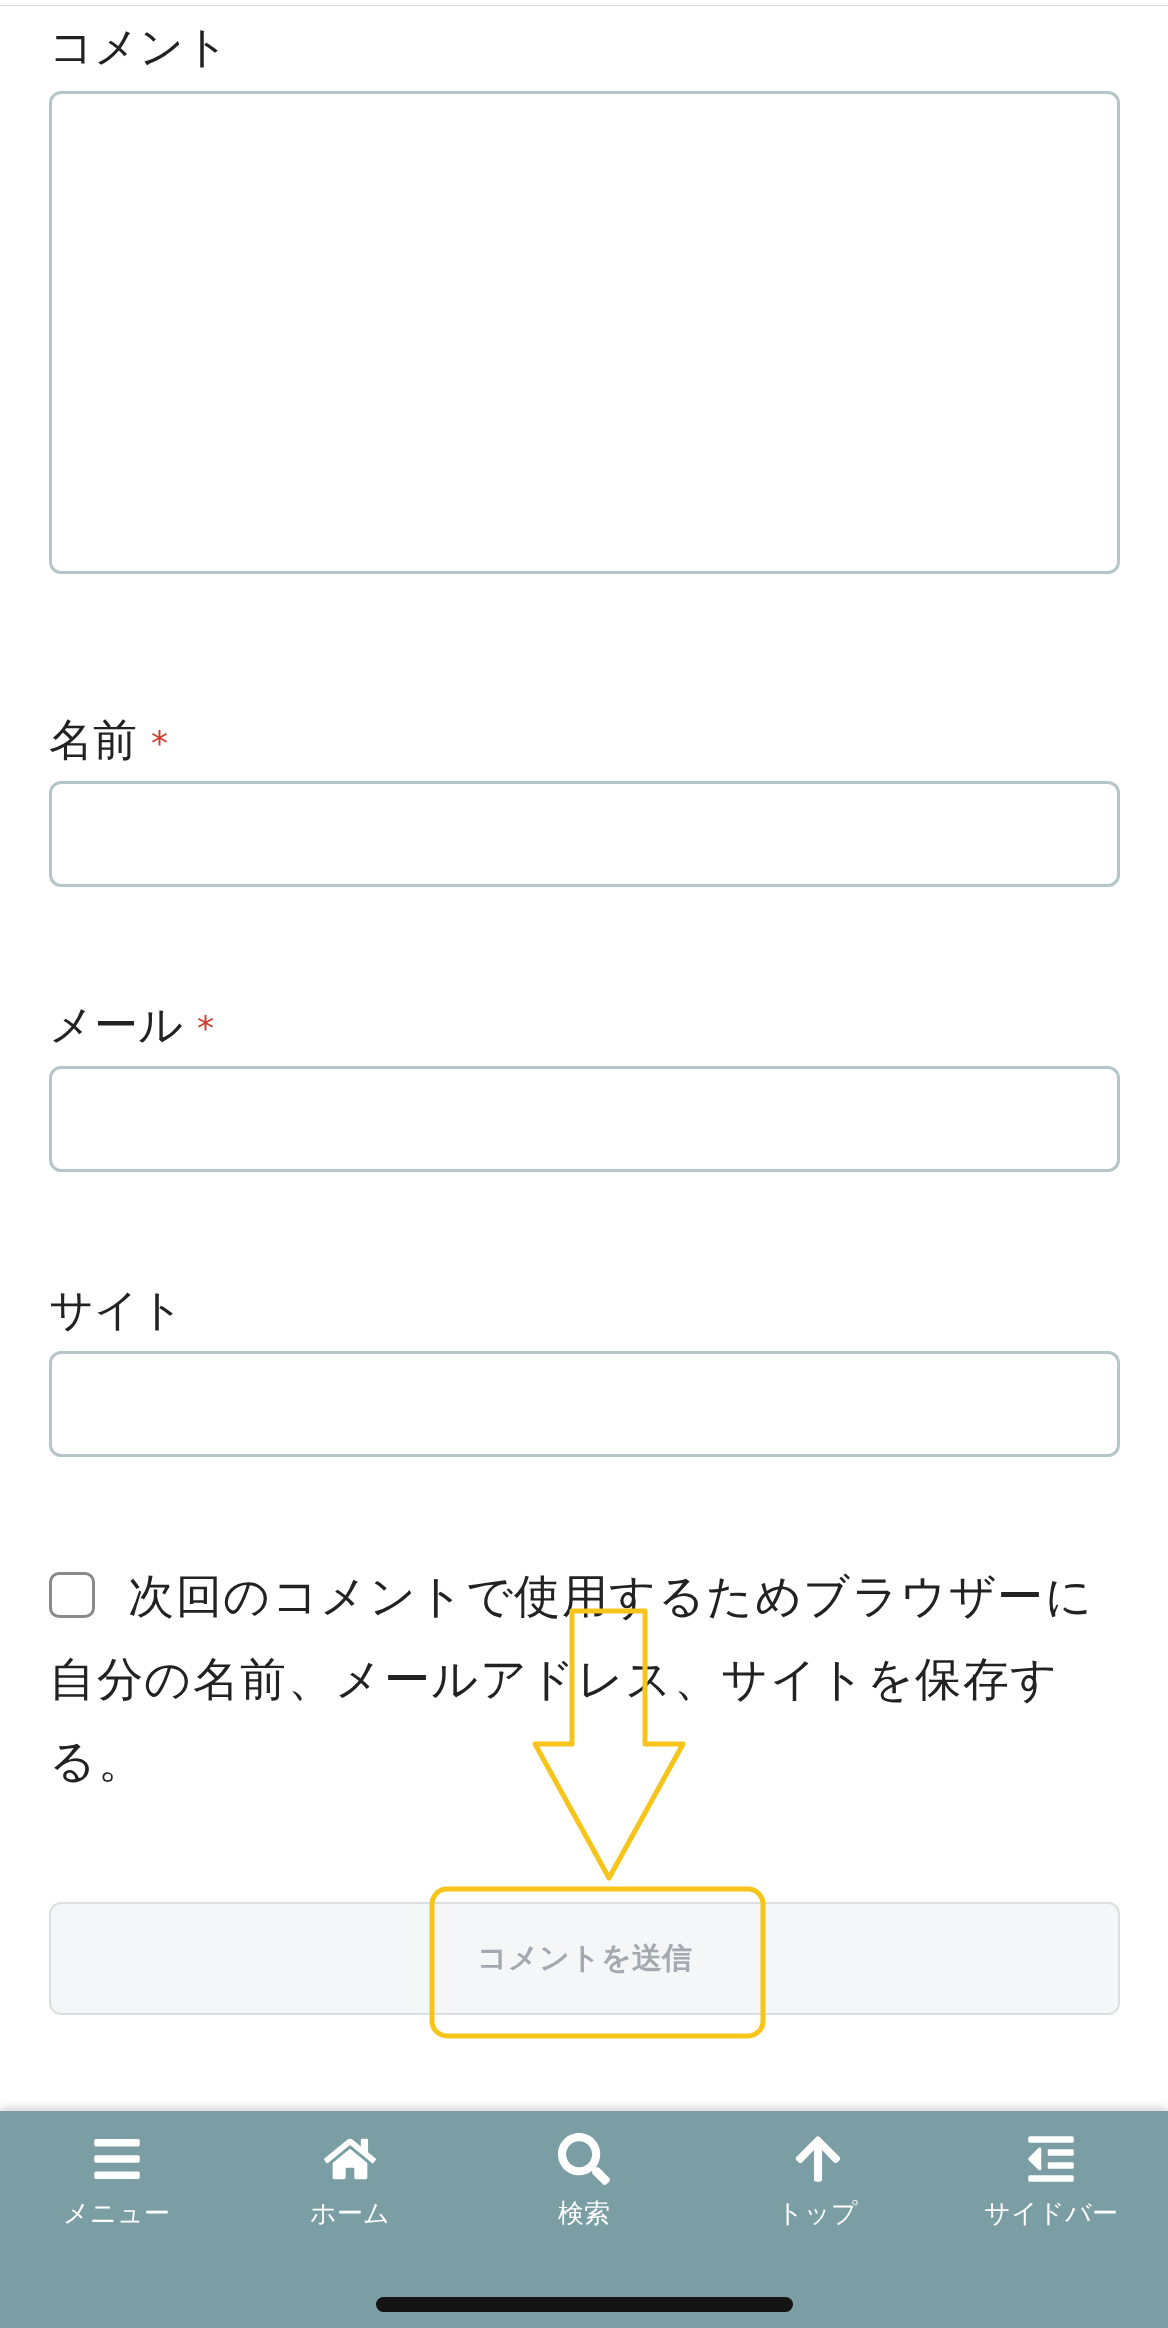 The height and width of the screenshot is (2328, 1168). I want to click on search-icon, so click(584, 2159).